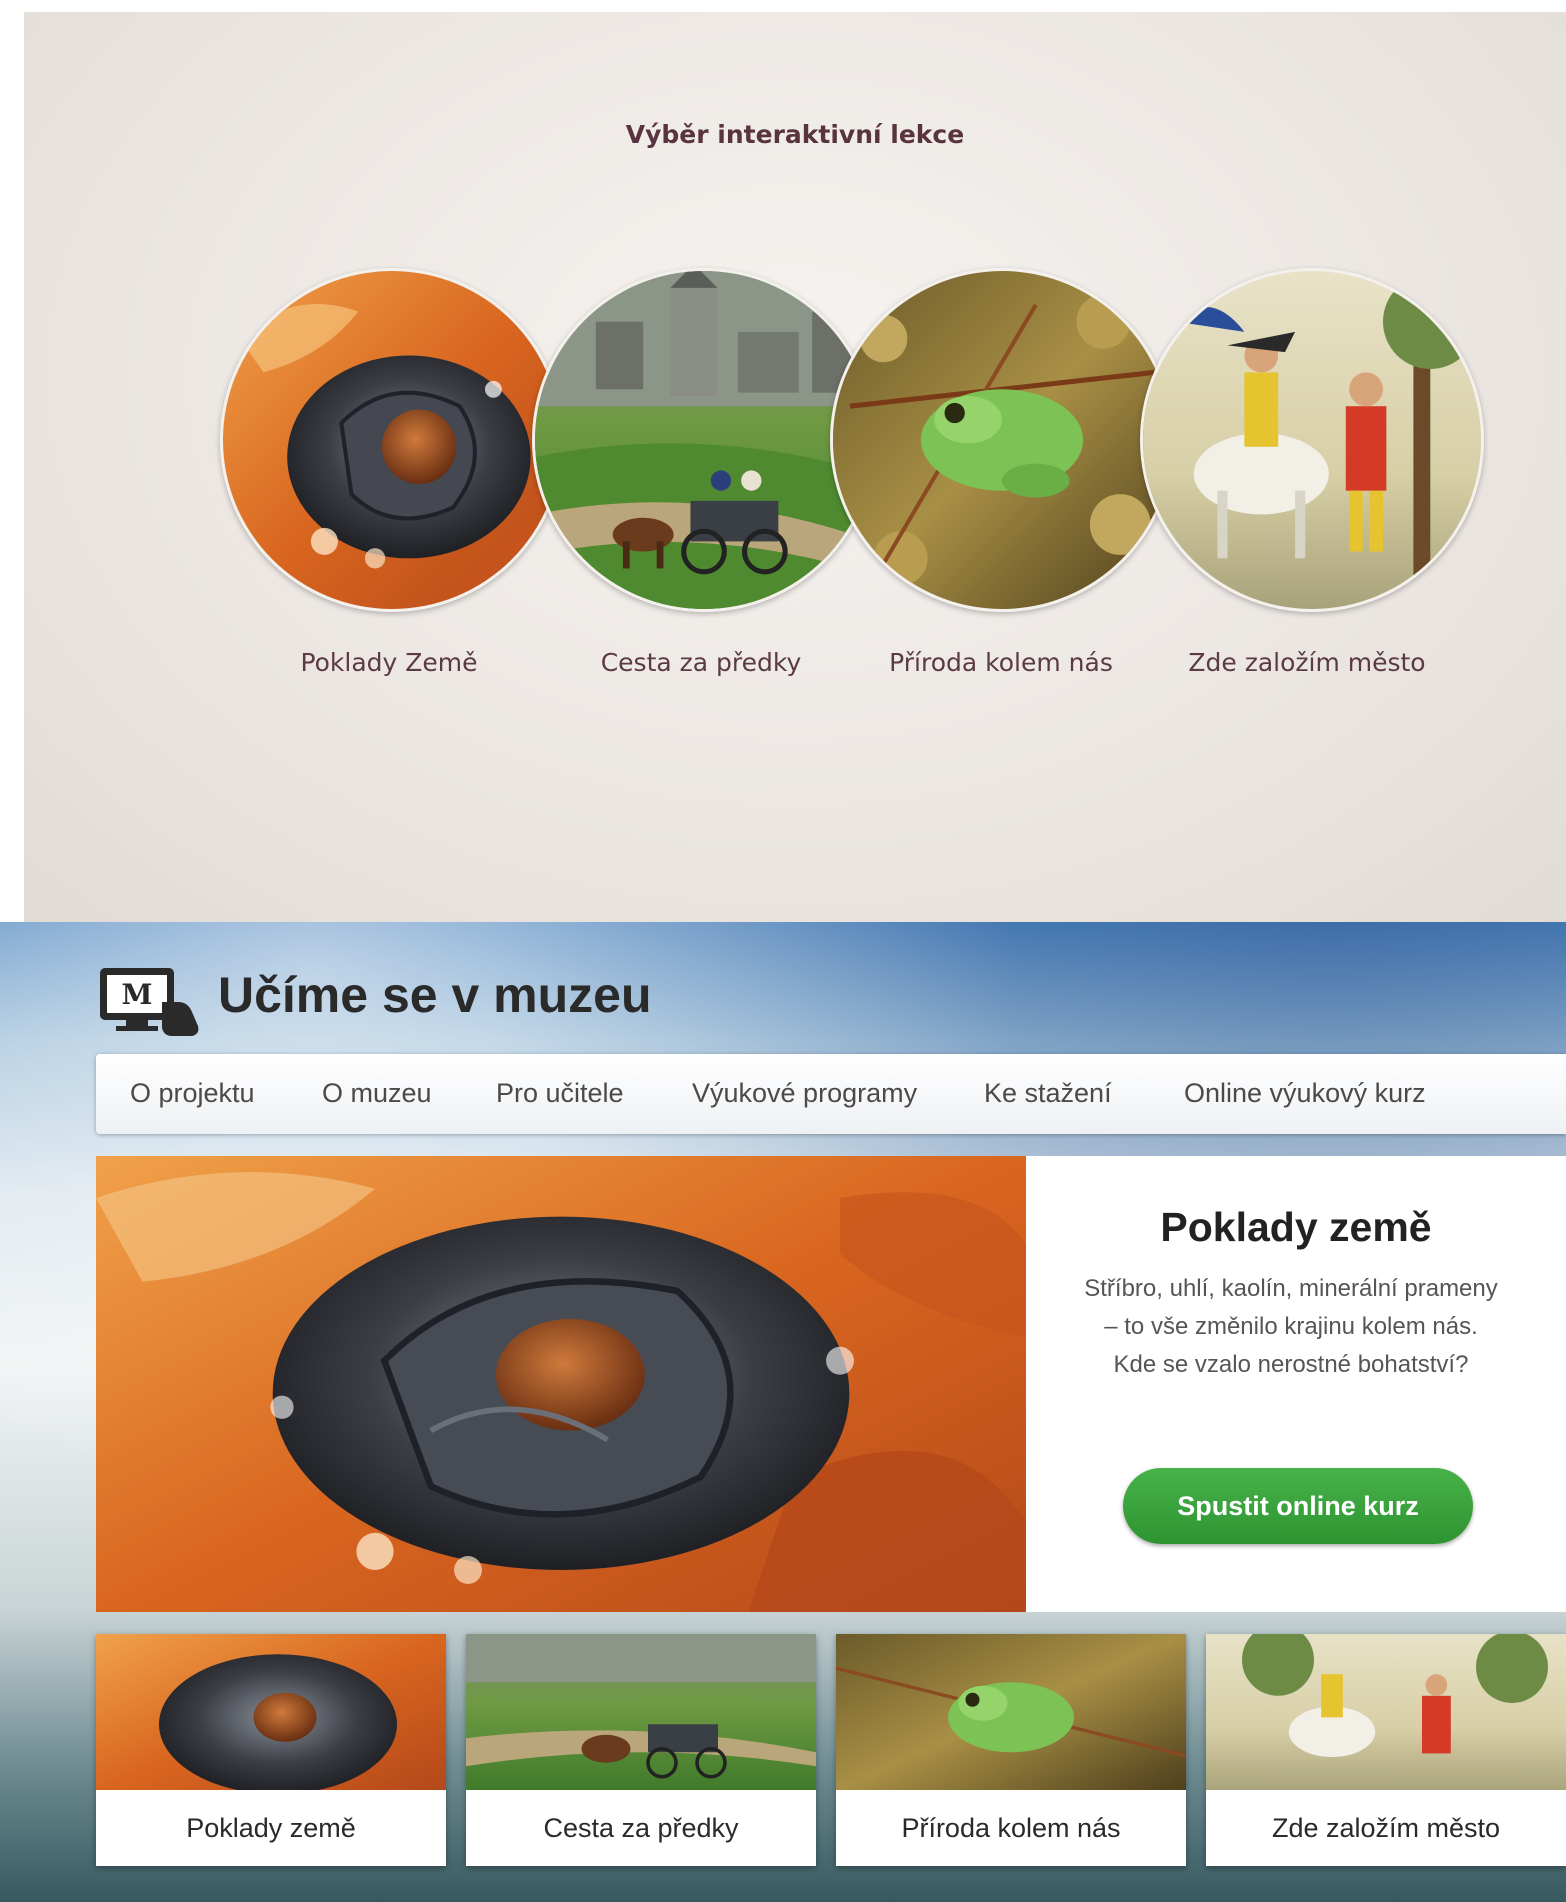 The width and height of the screenshot is (1566, 1902). Describe the element at coordinates (1298, 1506) in the screenshot. I see `start-course-button: Spustit online kurz` at that location.